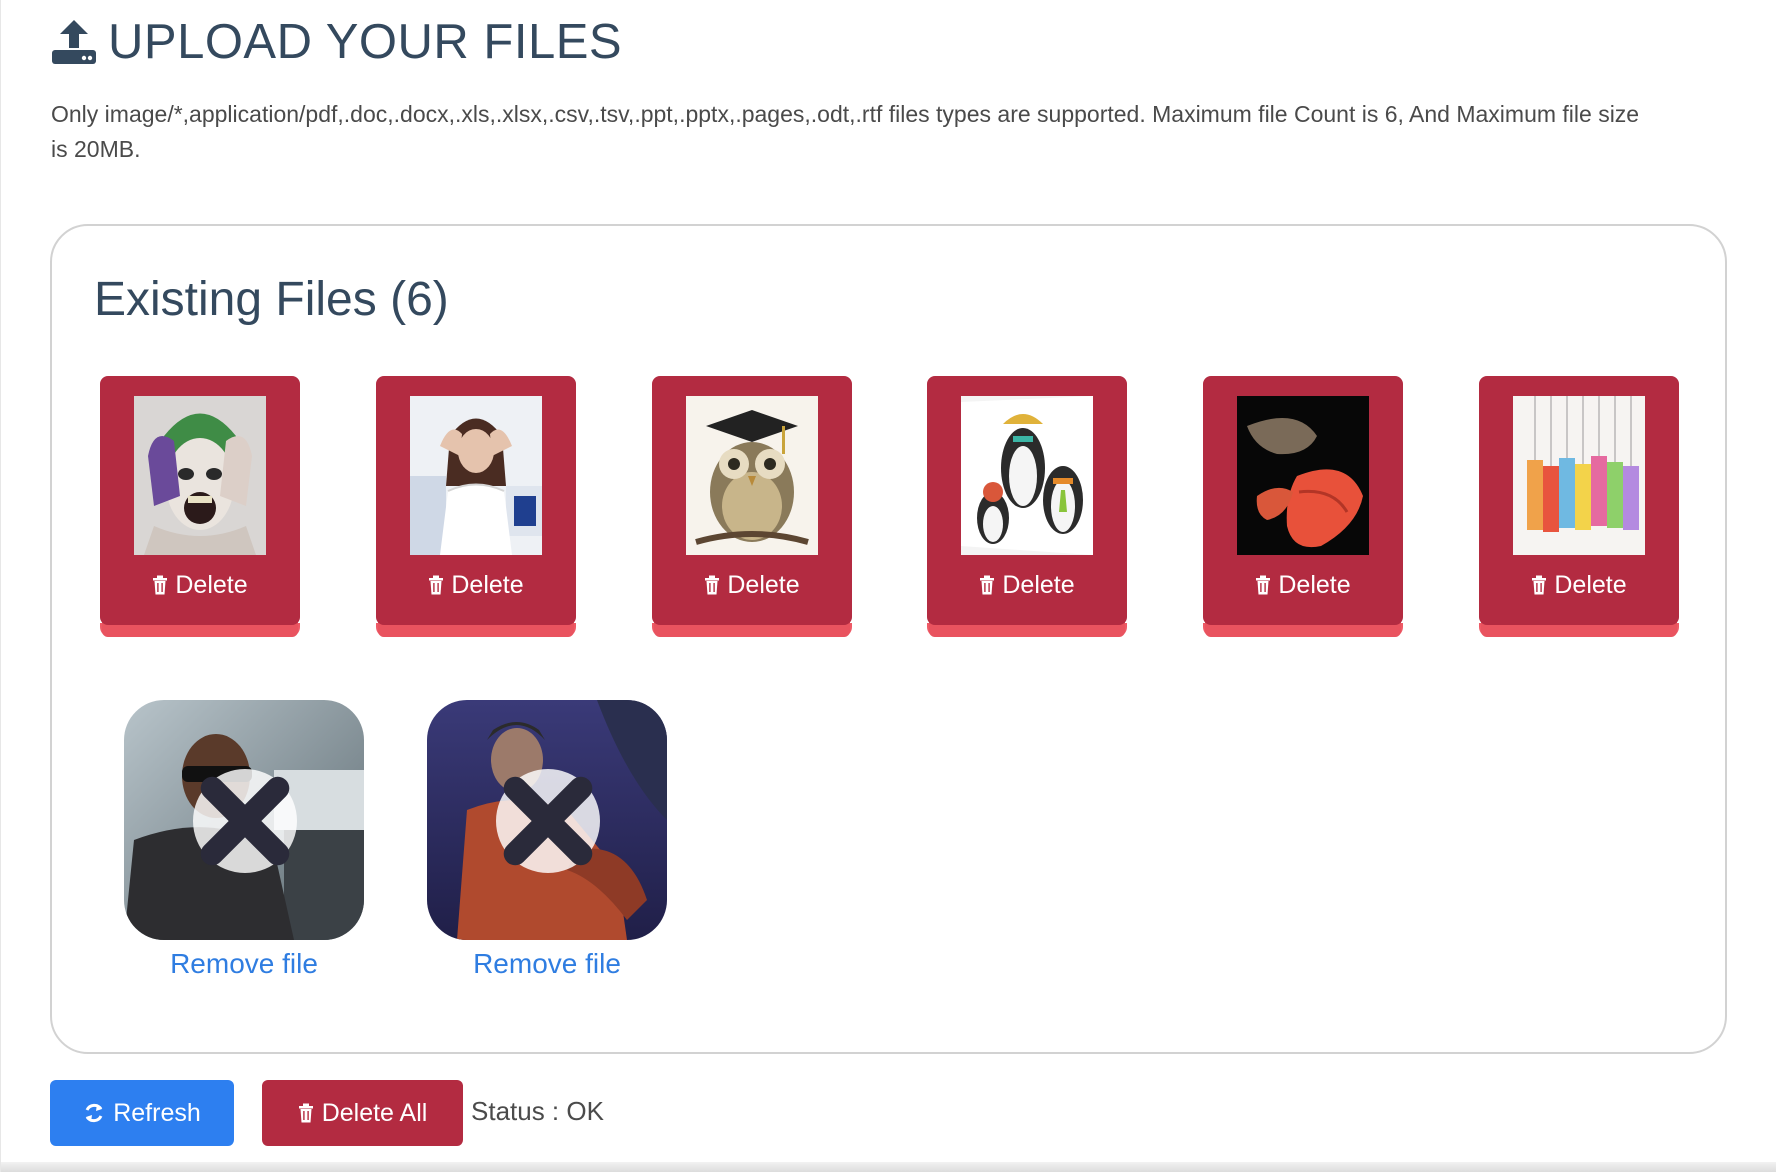 Image resolution: width=1776 pixels, height=1172 pixels. Describe the element at coordinates (271, 299) in the screenshot. I see `existing-files-title: Existing Files (6)` at that location.